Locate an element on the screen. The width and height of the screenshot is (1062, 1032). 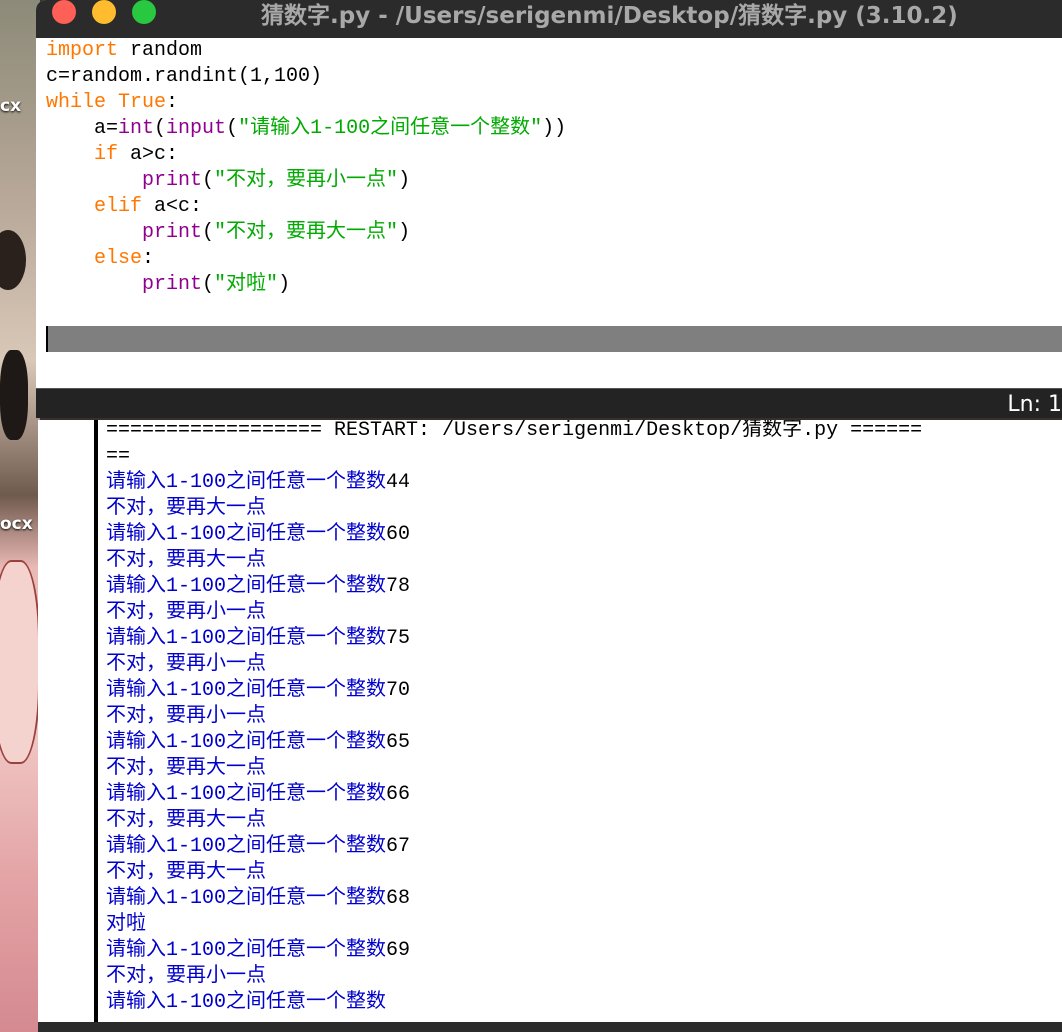
shell-response: 对啦 is located at coordinates (126, 924).